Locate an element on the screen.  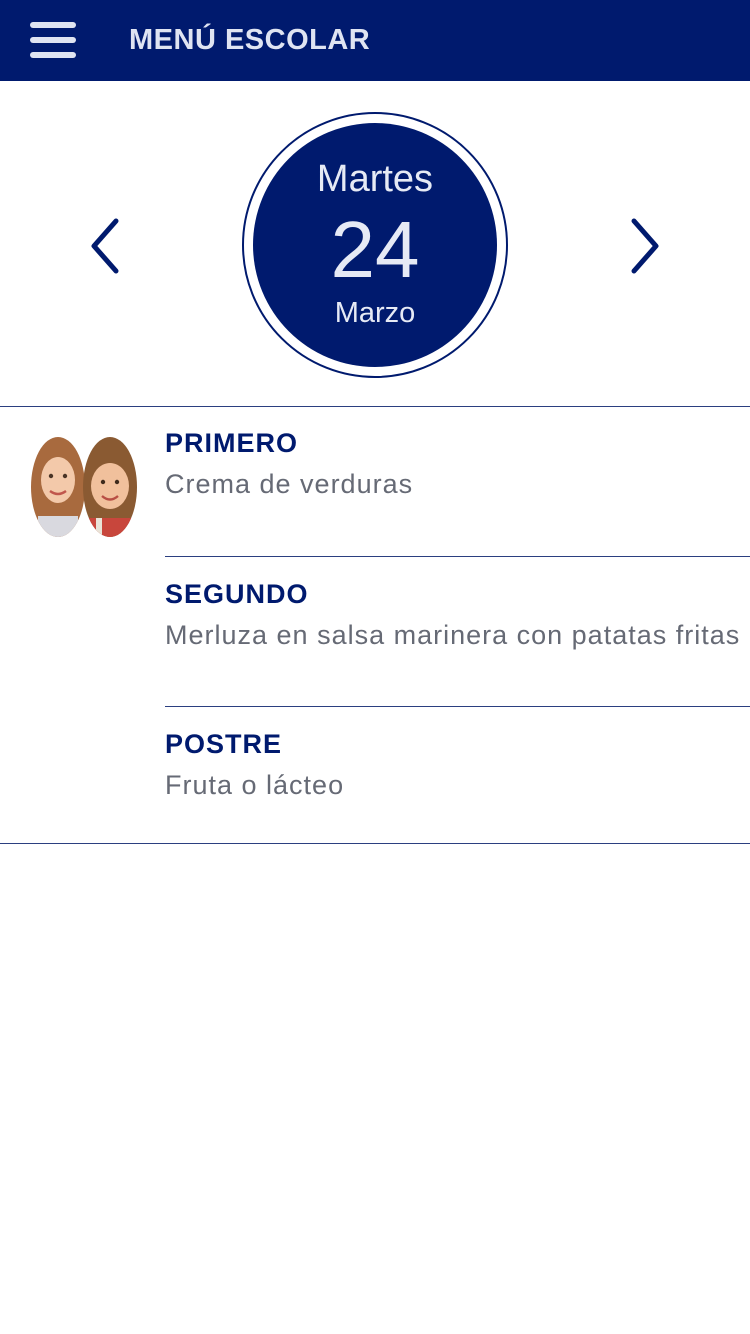
menu-bar-top is located at coordinates (53, 25).